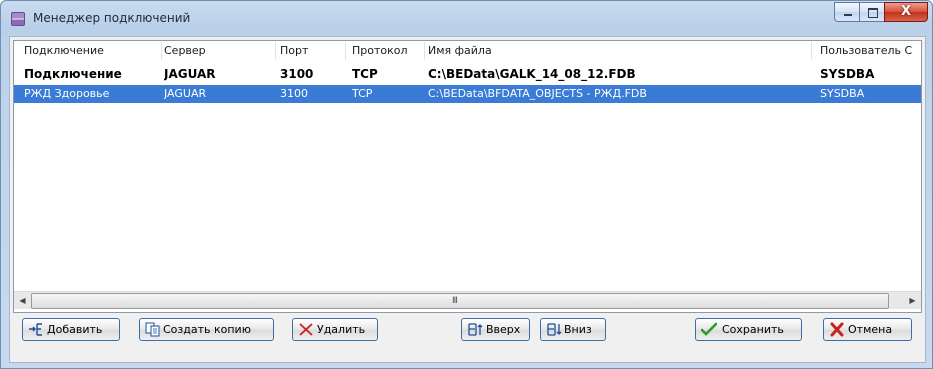 The height and width of the screenshot is (369, 933). I want to click on green-check-icon, so click(709, 329).